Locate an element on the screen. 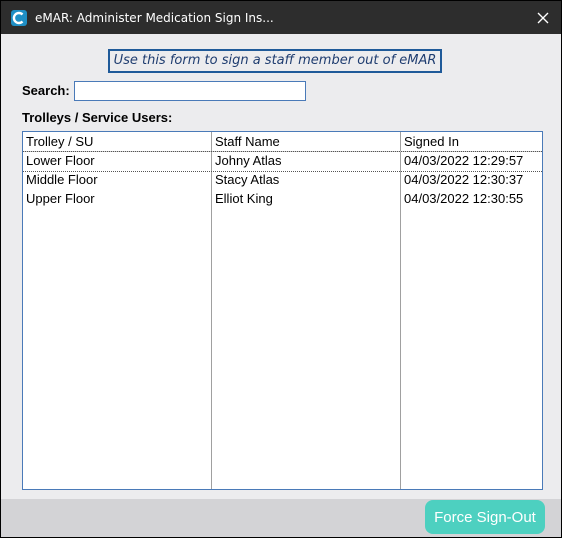 The image size is (562, 538). cell-staff-name: Elliot King is located at coordinates (244, 198).